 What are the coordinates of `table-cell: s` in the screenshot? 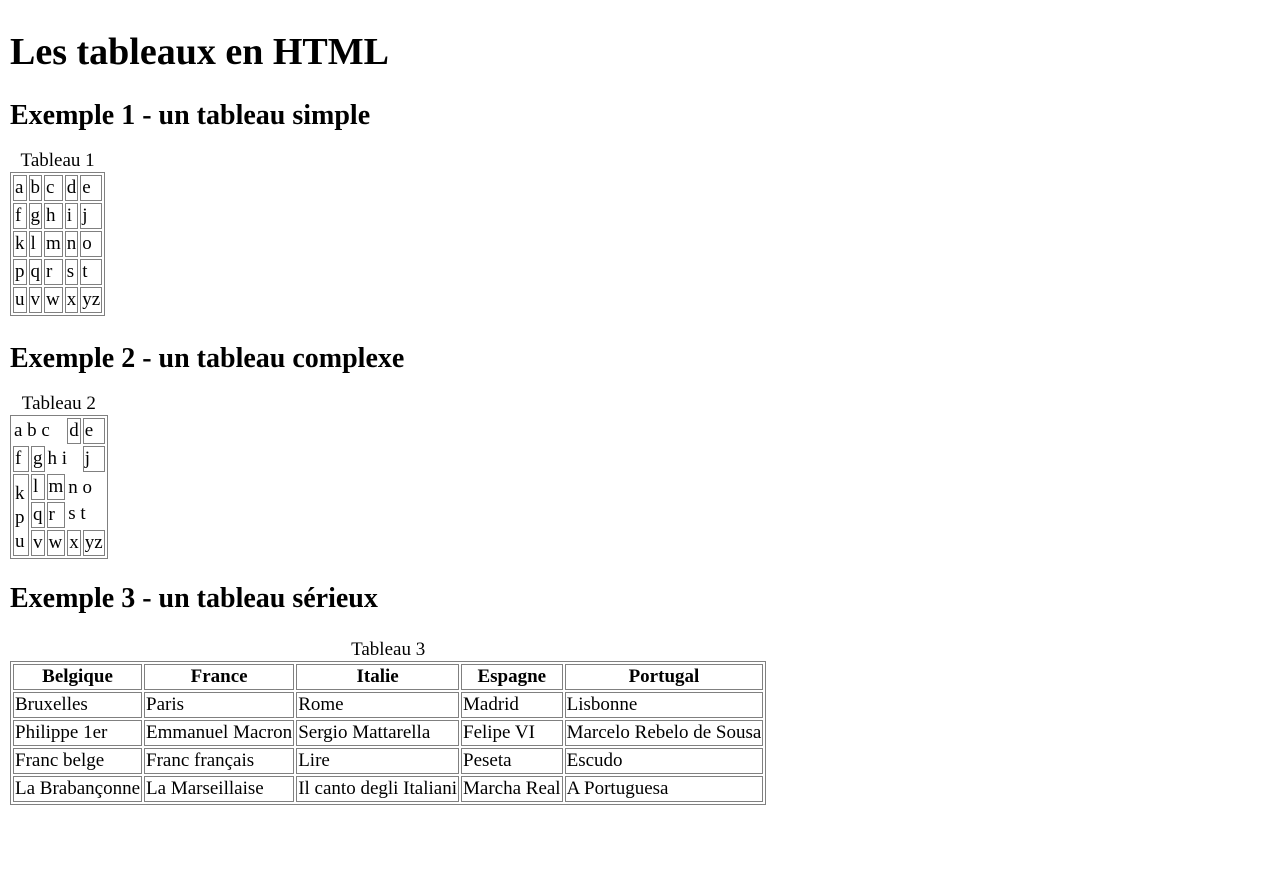 It's located at (71, 272).